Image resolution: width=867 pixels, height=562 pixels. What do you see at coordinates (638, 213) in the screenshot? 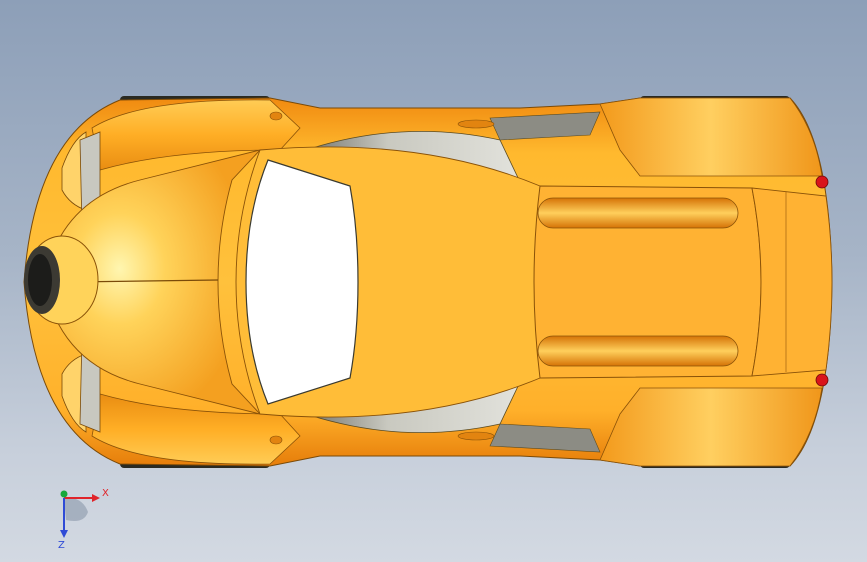
I see `rear-tube-top` at bounding box center [638, 213].